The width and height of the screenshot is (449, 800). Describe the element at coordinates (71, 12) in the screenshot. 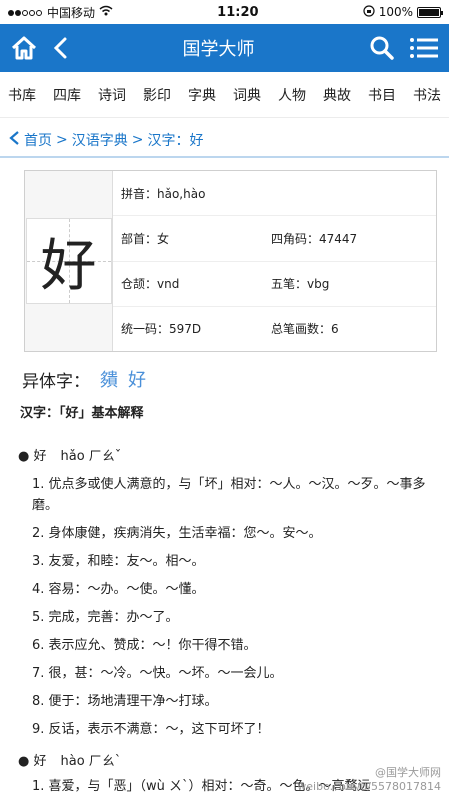

I see `carrier-label: 中国移动` at that location.